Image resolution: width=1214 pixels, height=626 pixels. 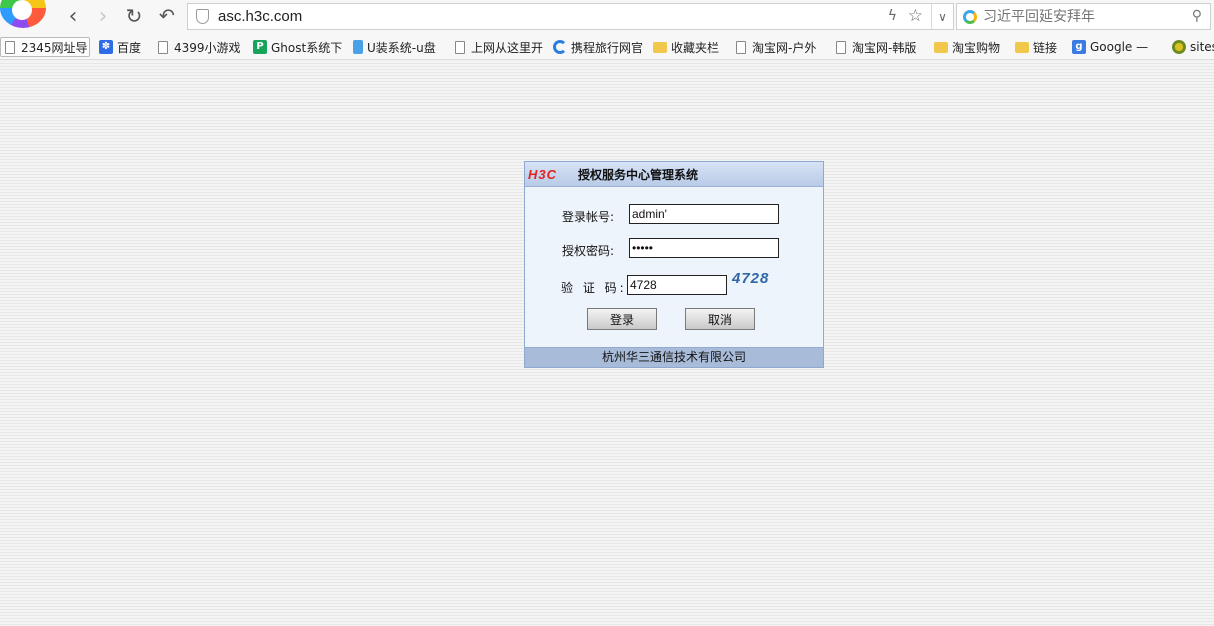 I want to click on cancel-button: 取消, so click(x=720, y=319).